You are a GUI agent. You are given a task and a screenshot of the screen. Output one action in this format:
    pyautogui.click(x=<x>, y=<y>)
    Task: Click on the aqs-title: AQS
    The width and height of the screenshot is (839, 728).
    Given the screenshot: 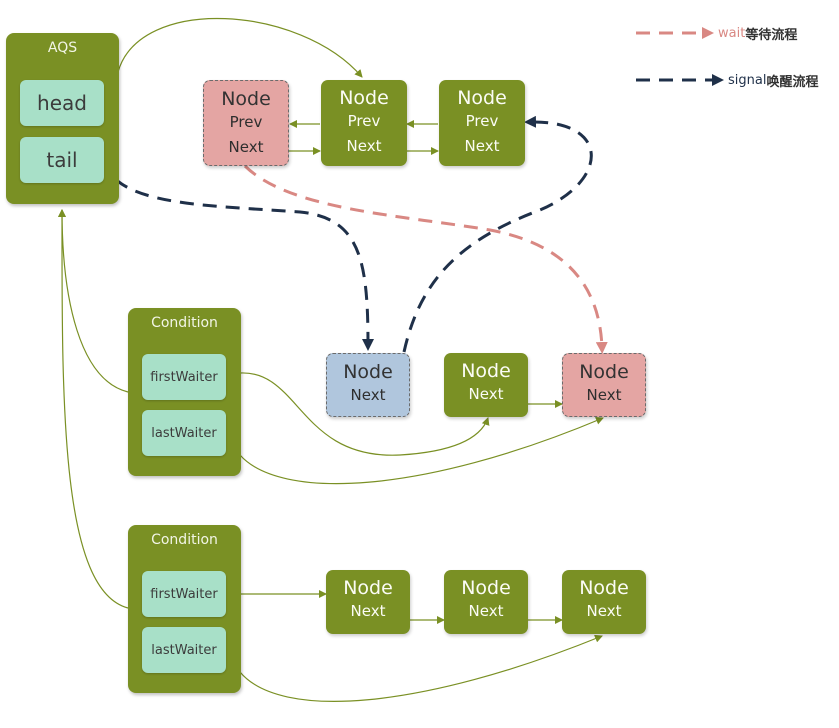 What is the action you would take?
    pyautogui.click(x=62, y=48)
    